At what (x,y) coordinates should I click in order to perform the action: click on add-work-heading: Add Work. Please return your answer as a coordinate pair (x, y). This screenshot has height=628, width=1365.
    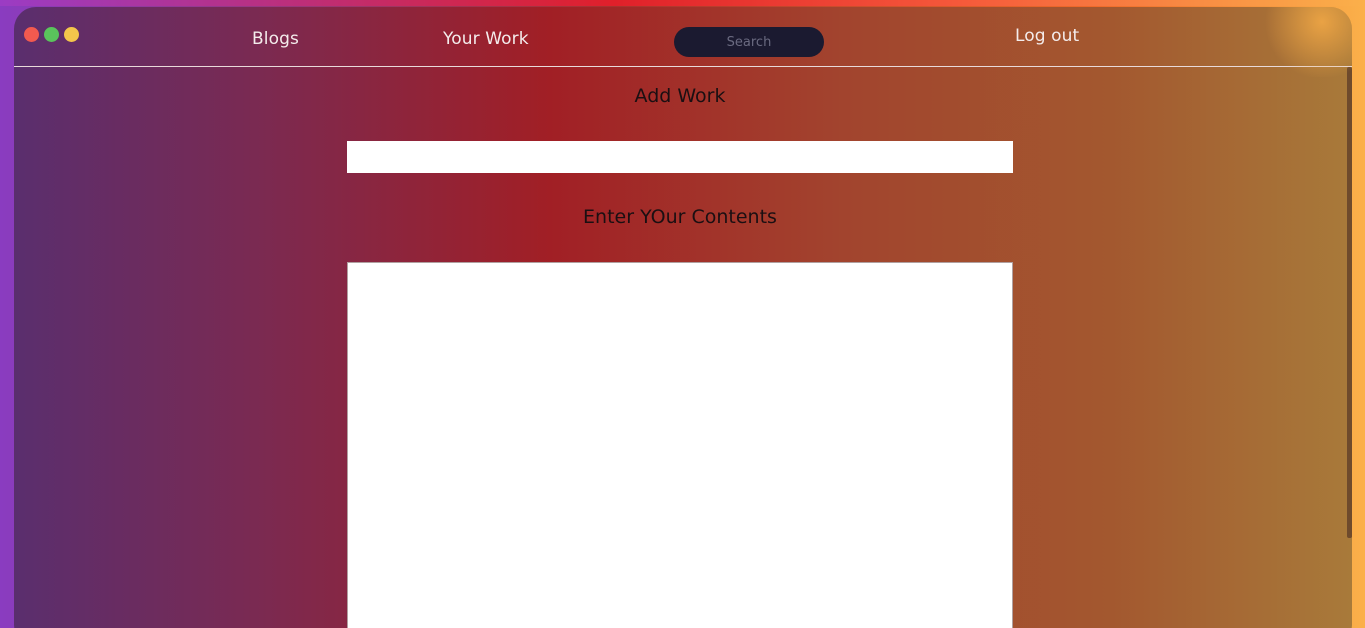
    Looking at the image, I should click on (680, 96).